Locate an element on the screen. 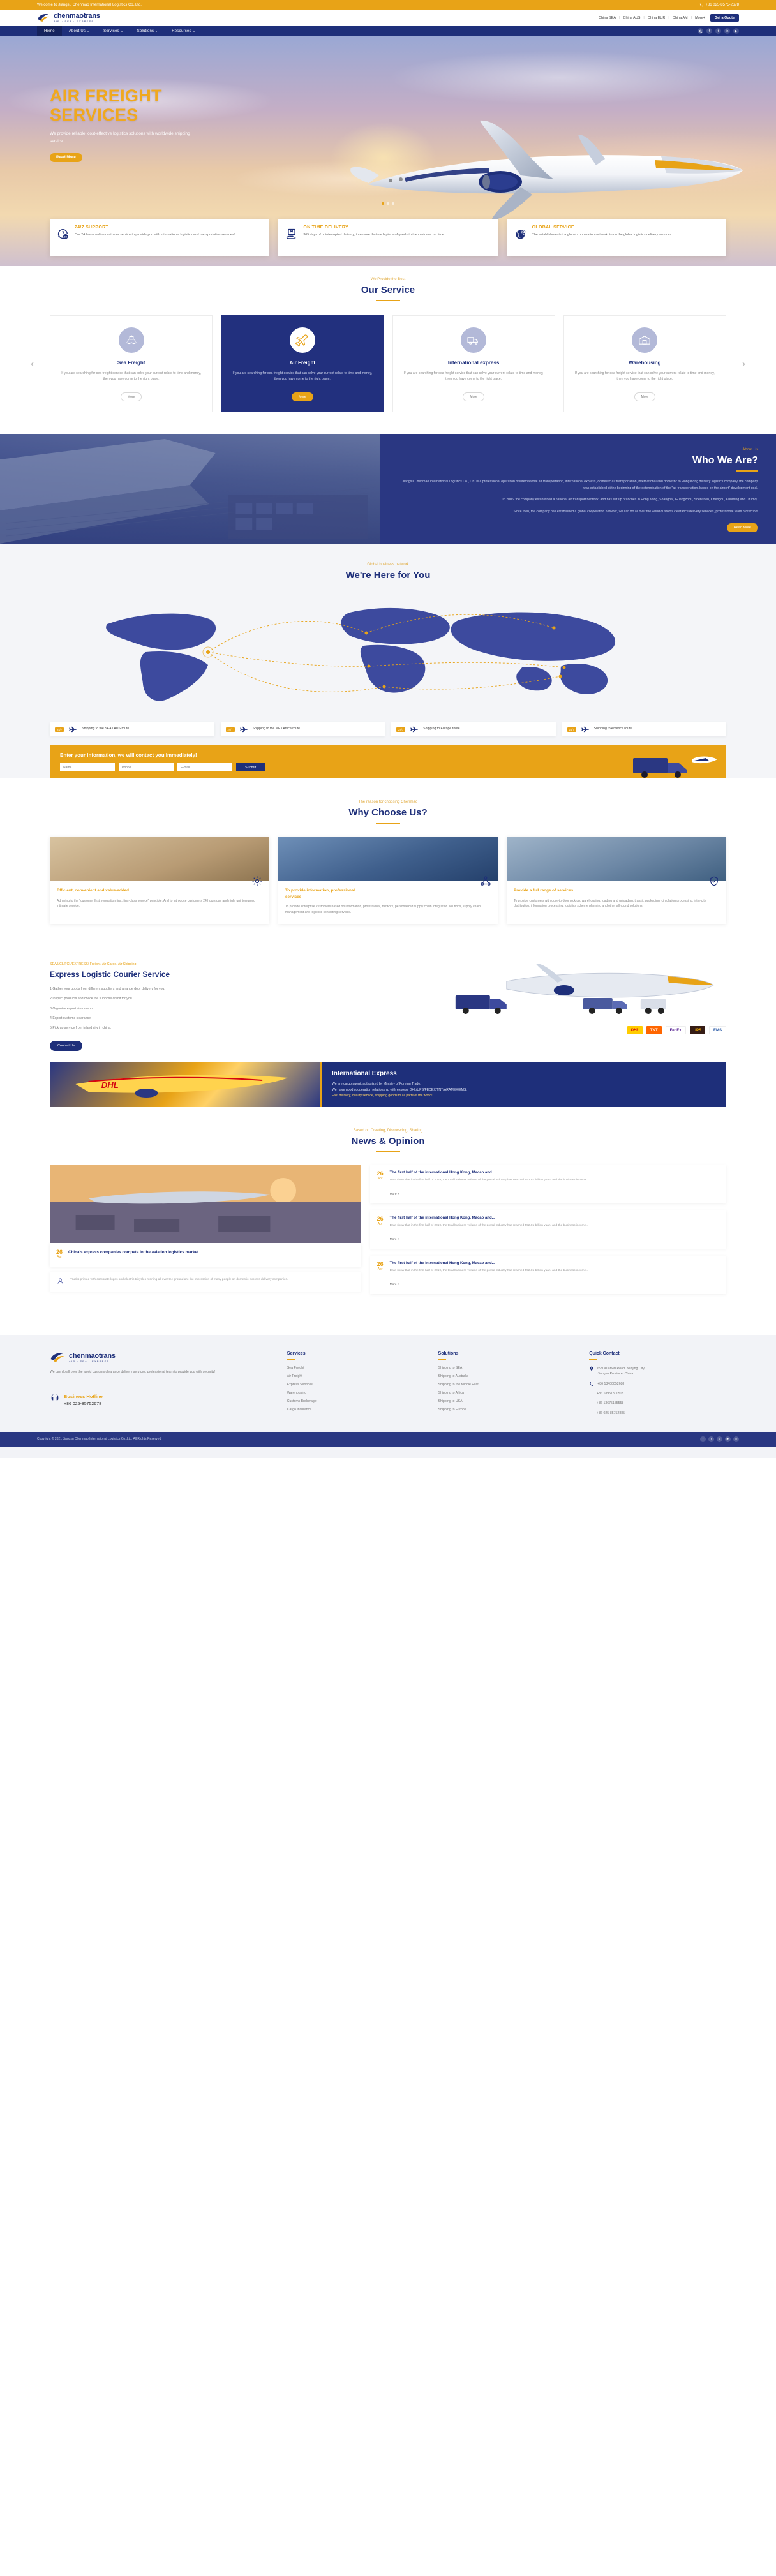 This screenshot has height=2576, width=776. nav-item-about-us: About Us is located at coordinates (79, 31).